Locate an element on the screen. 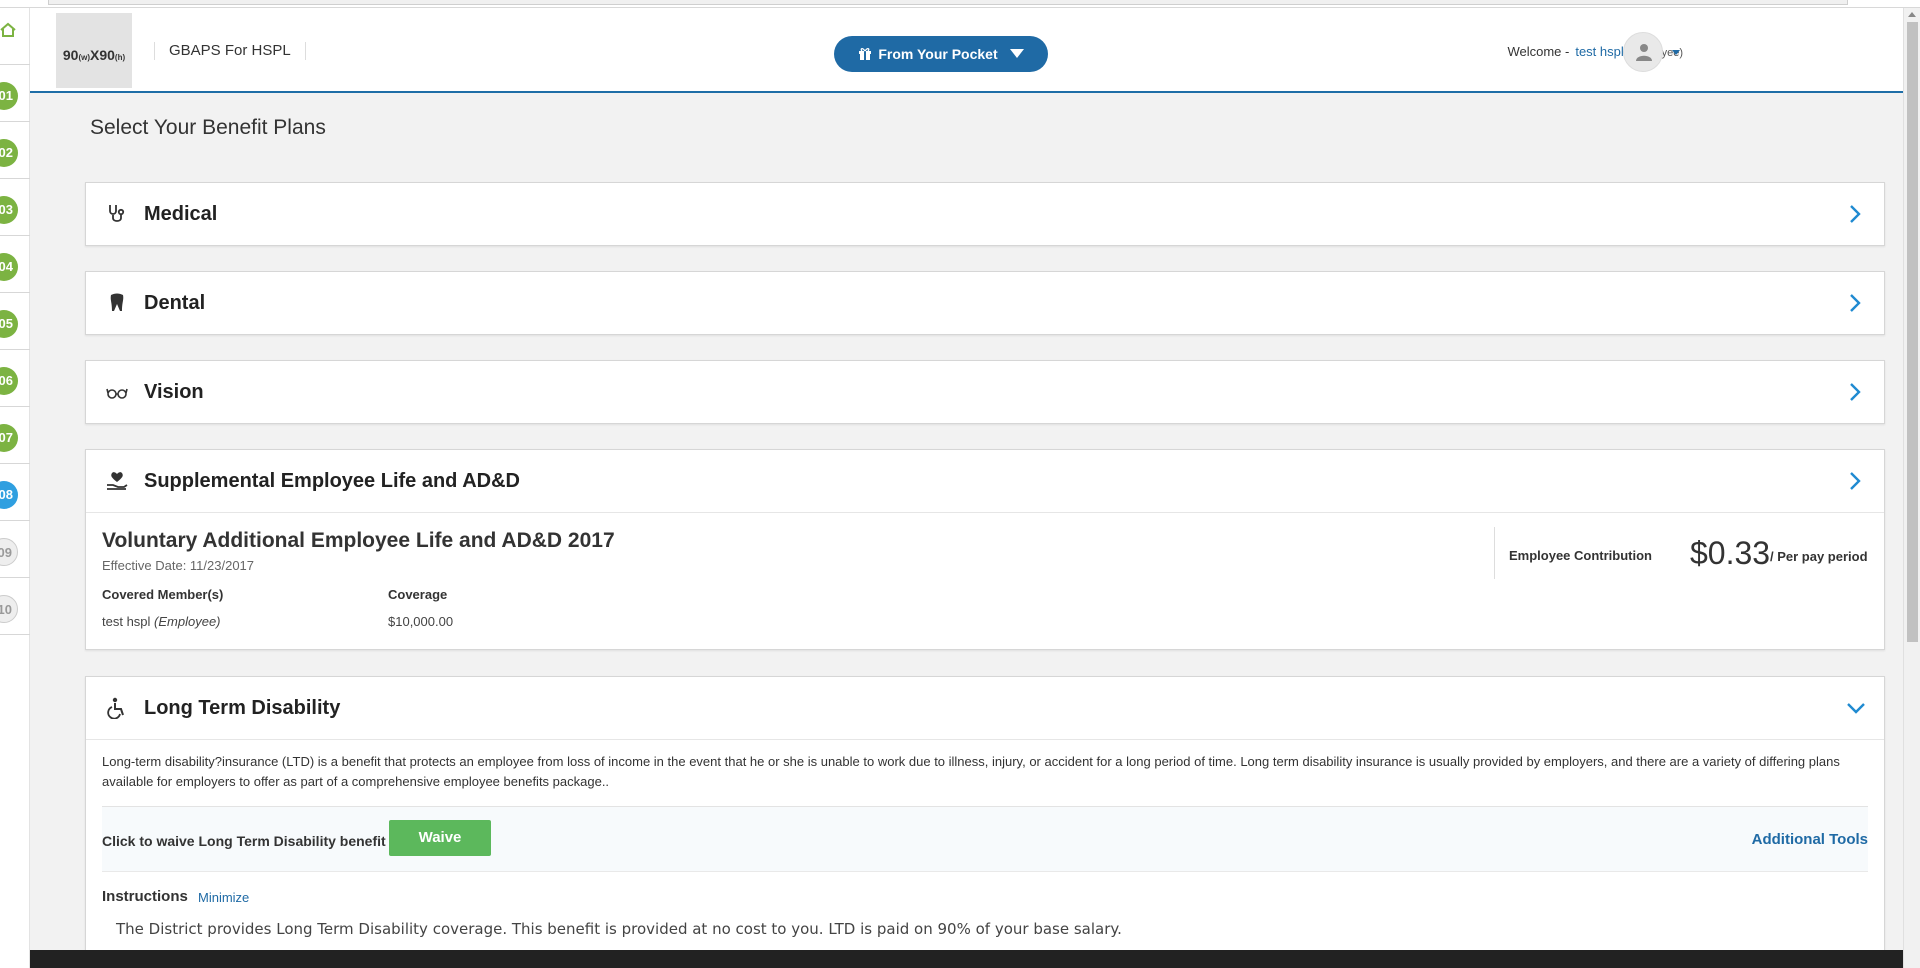  step-4: 04 is located at coordinates (15, 264).